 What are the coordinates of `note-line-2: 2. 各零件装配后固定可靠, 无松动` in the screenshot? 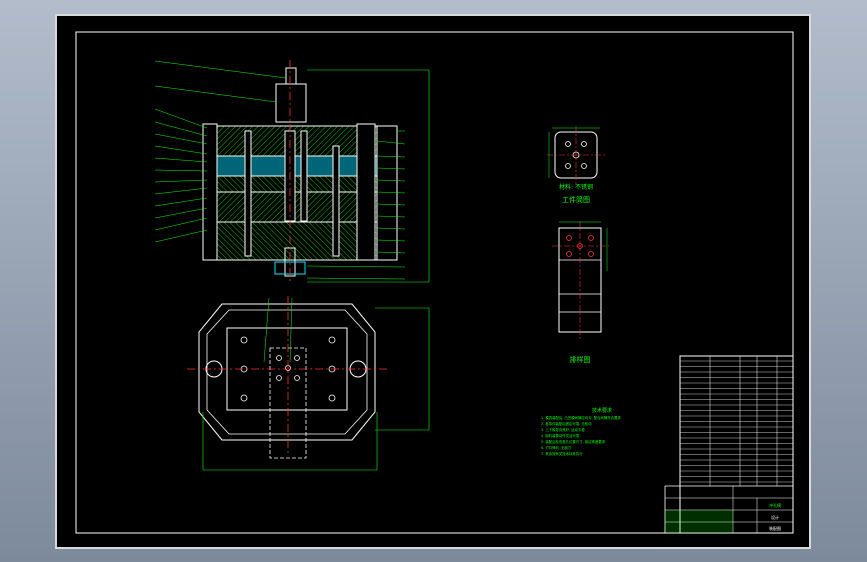 It's located at (566, 423).